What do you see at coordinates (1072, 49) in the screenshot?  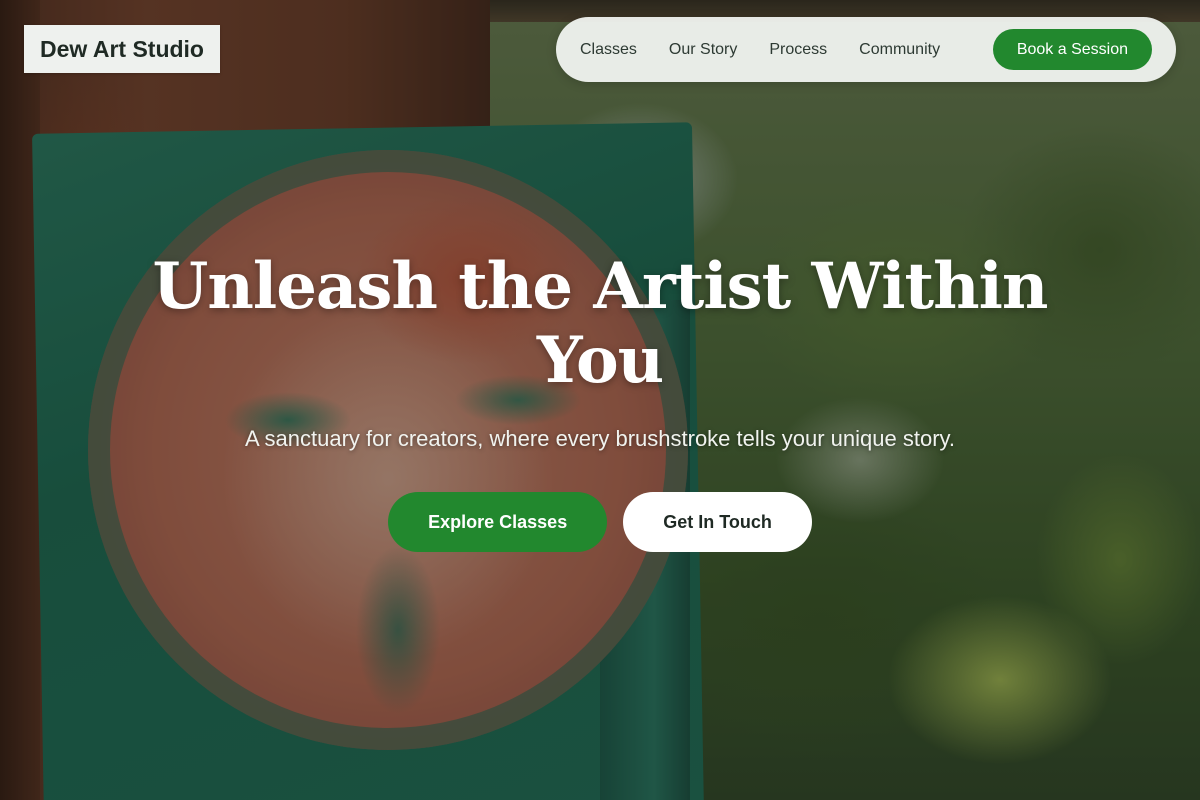 I see `book-session-button: Book a Session` at bounding box center [1072, 49].